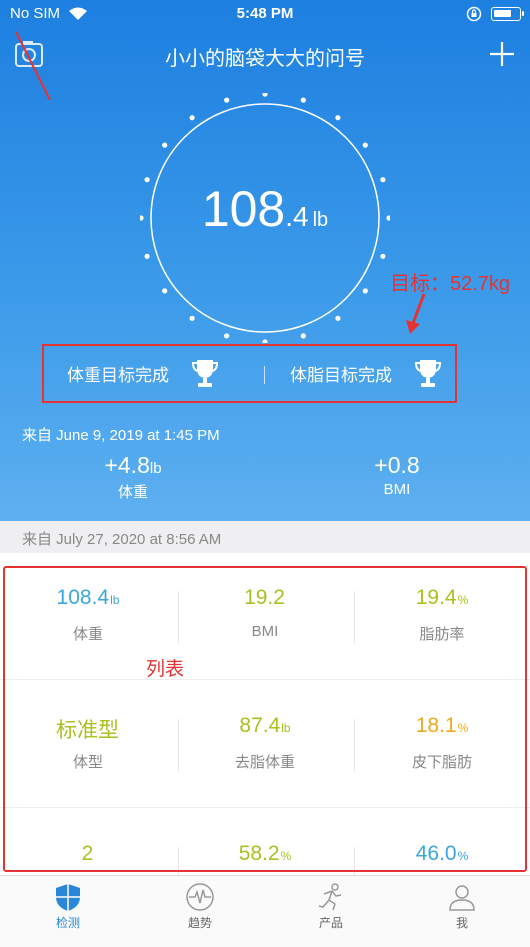 The height and width of the screenshot is (947, 530). Describe the element at coordinates (249, 373) in the screenshot. I see `achievements-box: 体重目标完成 体脂目标完成` at that location.